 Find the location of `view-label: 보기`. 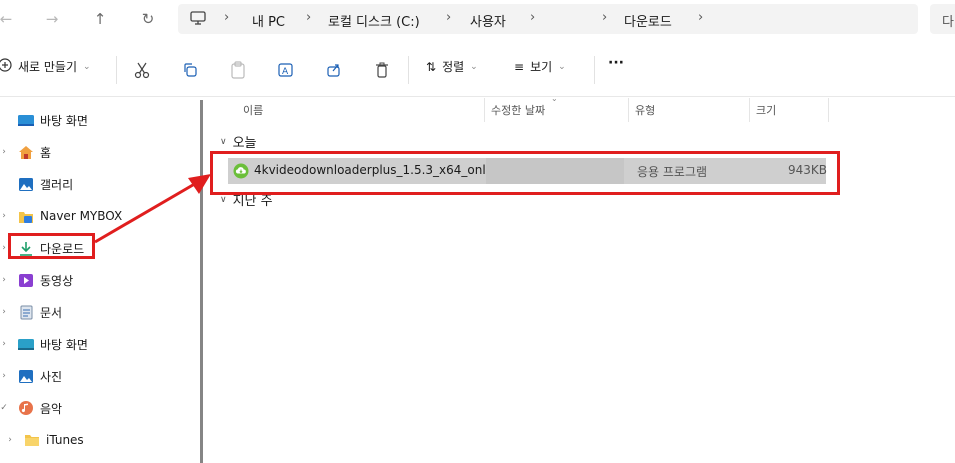

view-label: 보기 is located at coordinates (541, 67).